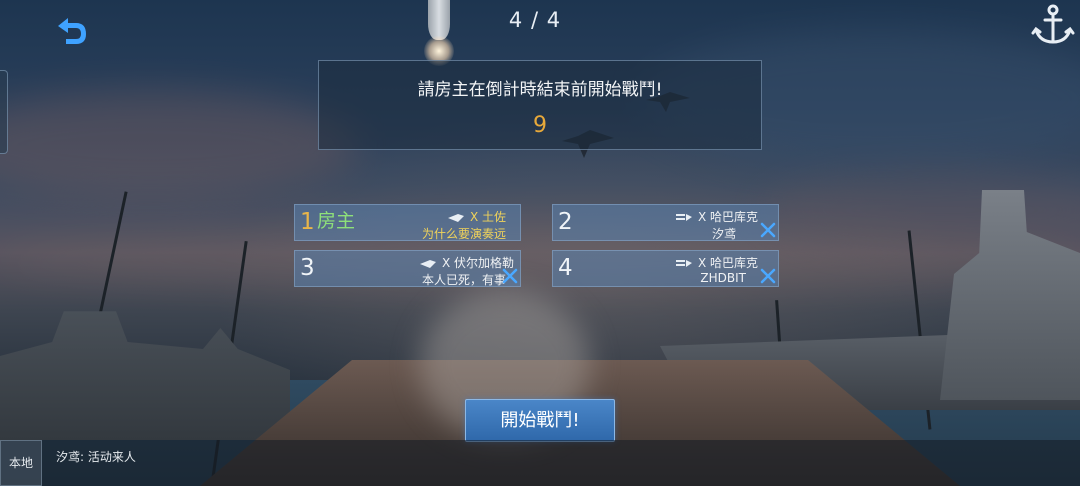 The image size is (1080, 486). I want to click on chat-bar: 本地 汐鸢: 活动来人, so click(540, 463).